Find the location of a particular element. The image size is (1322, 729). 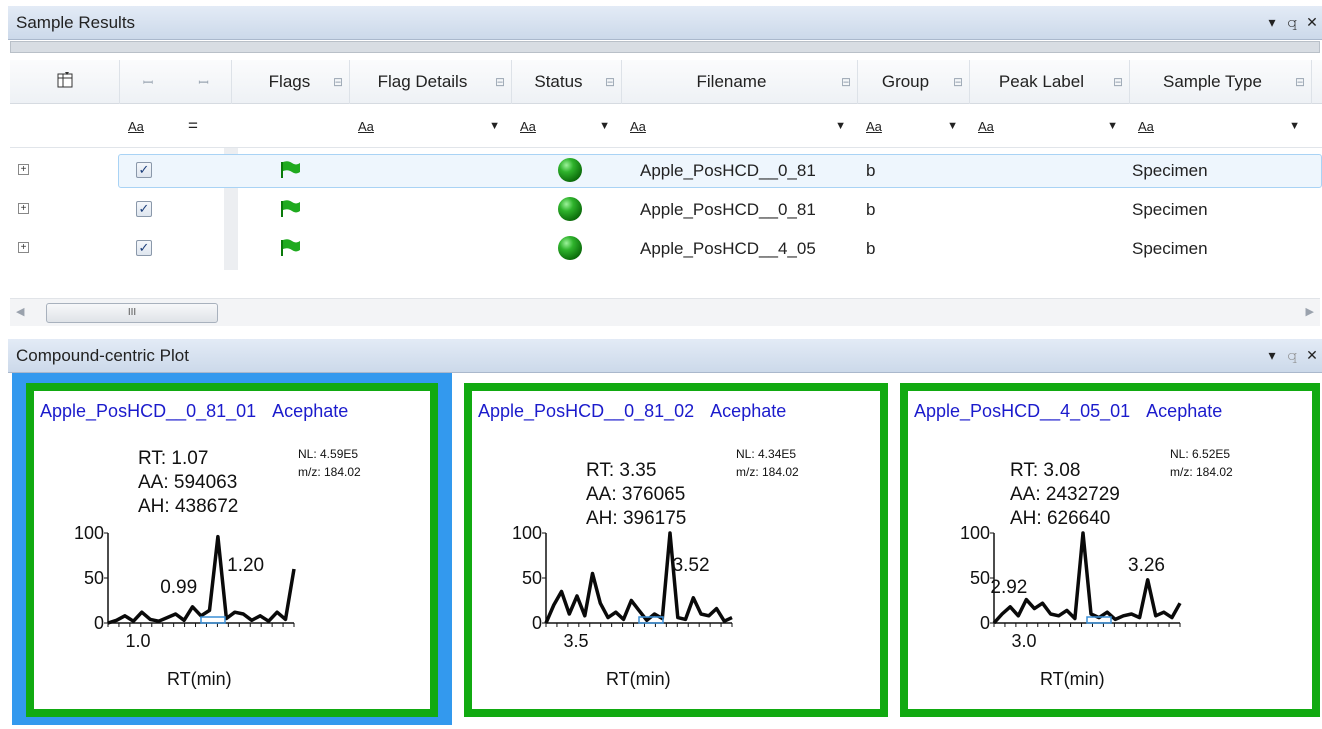

header-pin-1: ꟷ is located at coordinates (148, 82).